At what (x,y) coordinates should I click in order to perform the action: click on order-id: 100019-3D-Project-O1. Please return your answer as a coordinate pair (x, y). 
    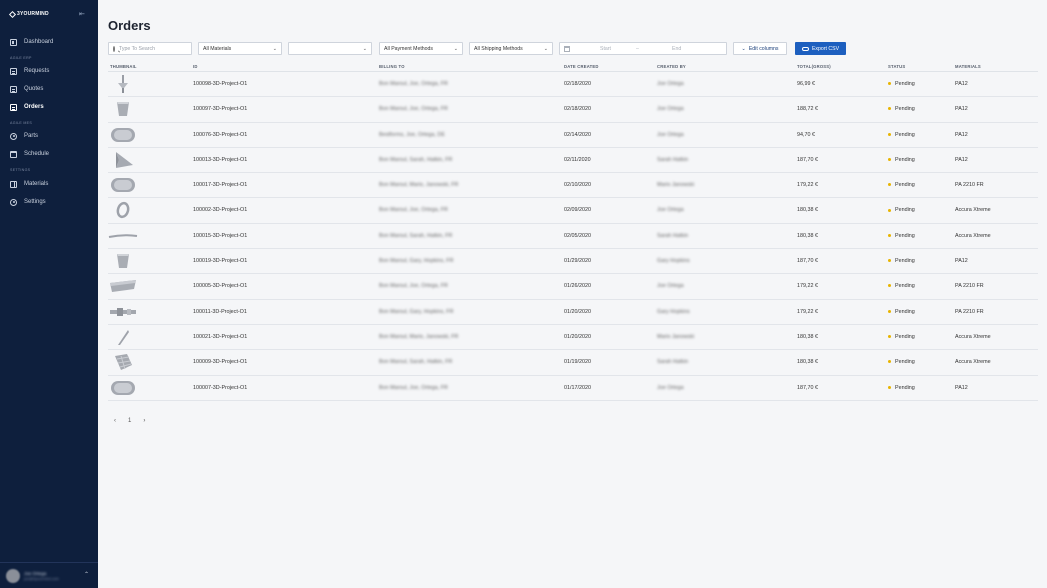
    Looking at the image, I should click on (220, 261).